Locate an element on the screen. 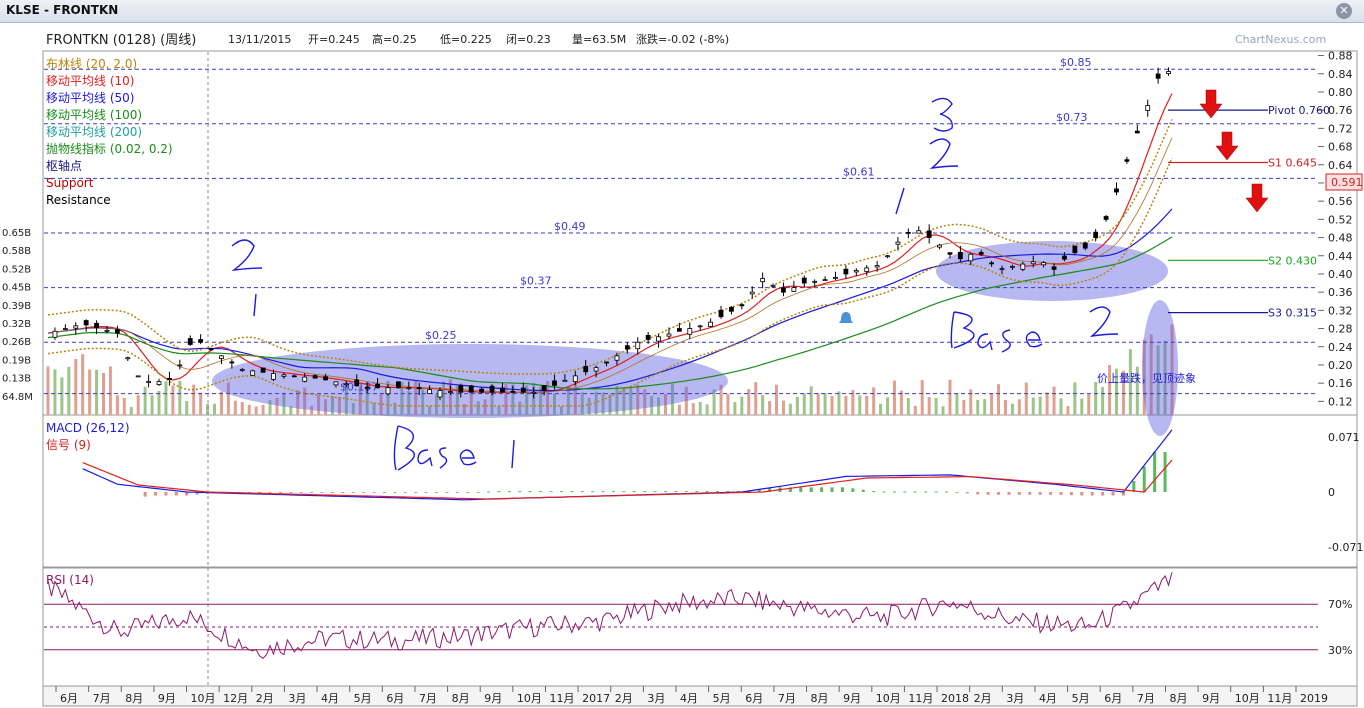  x-tick-label: 2月 is located at coordinates (265, 698).